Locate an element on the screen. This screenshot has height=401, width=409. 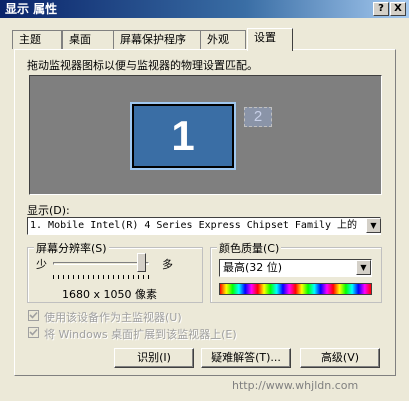
extend-desktop-checkbox is located at coordinates (33, 332).